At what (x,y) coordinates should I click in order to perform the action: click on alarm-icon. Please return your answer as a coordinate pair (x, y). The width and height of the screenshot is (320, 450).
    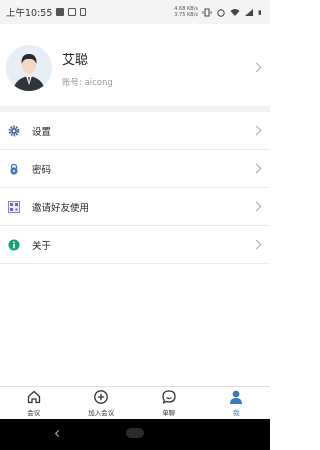
    Looking at the image, I should click on (221, 12).